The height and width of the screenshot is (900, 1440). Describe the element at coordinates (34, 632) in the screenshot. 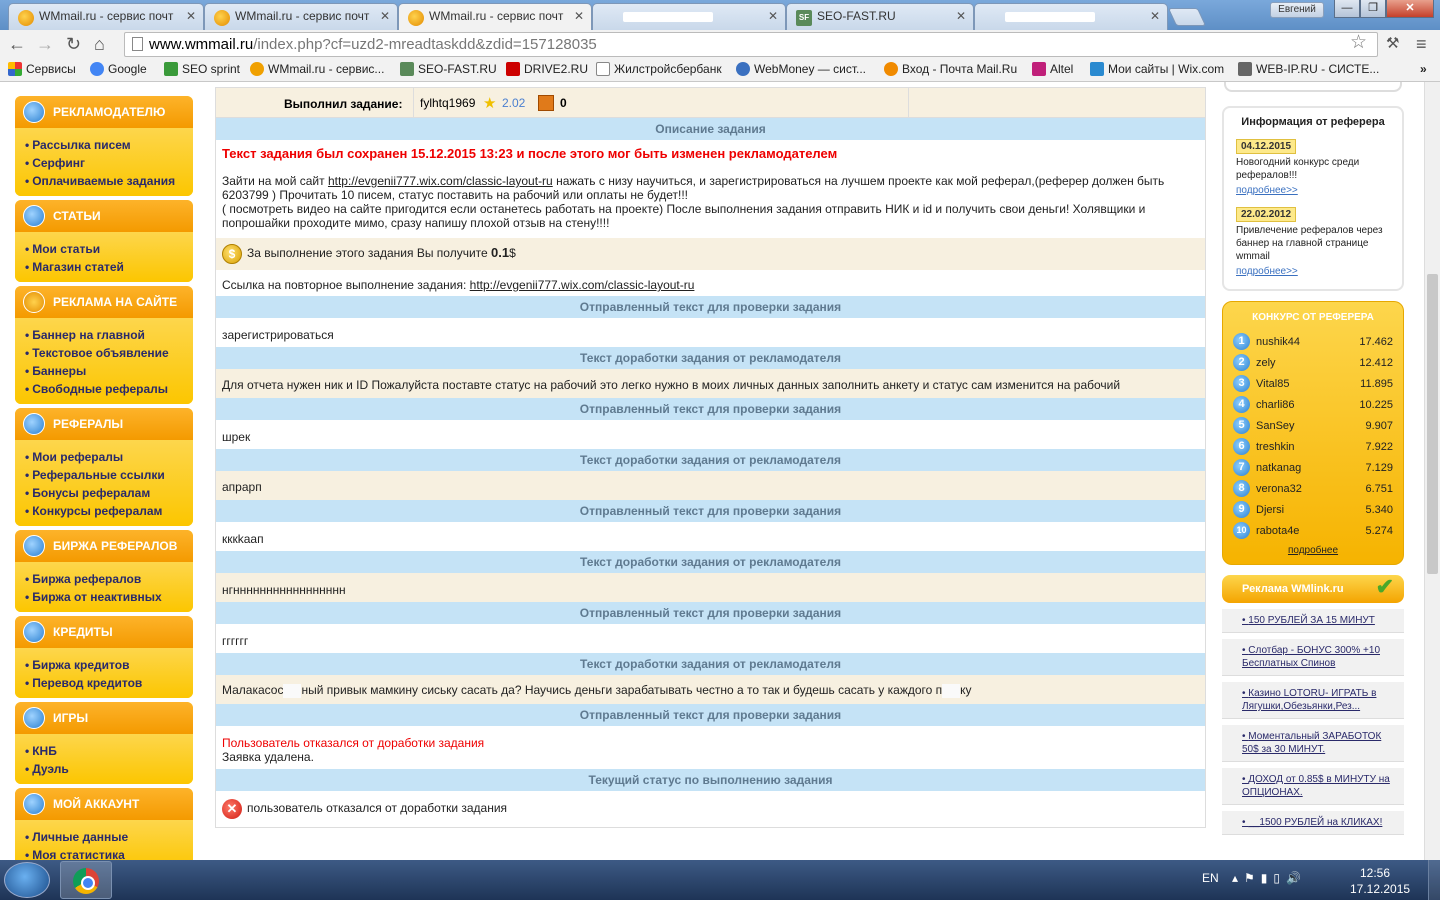

I see `credit-icon` at that location.